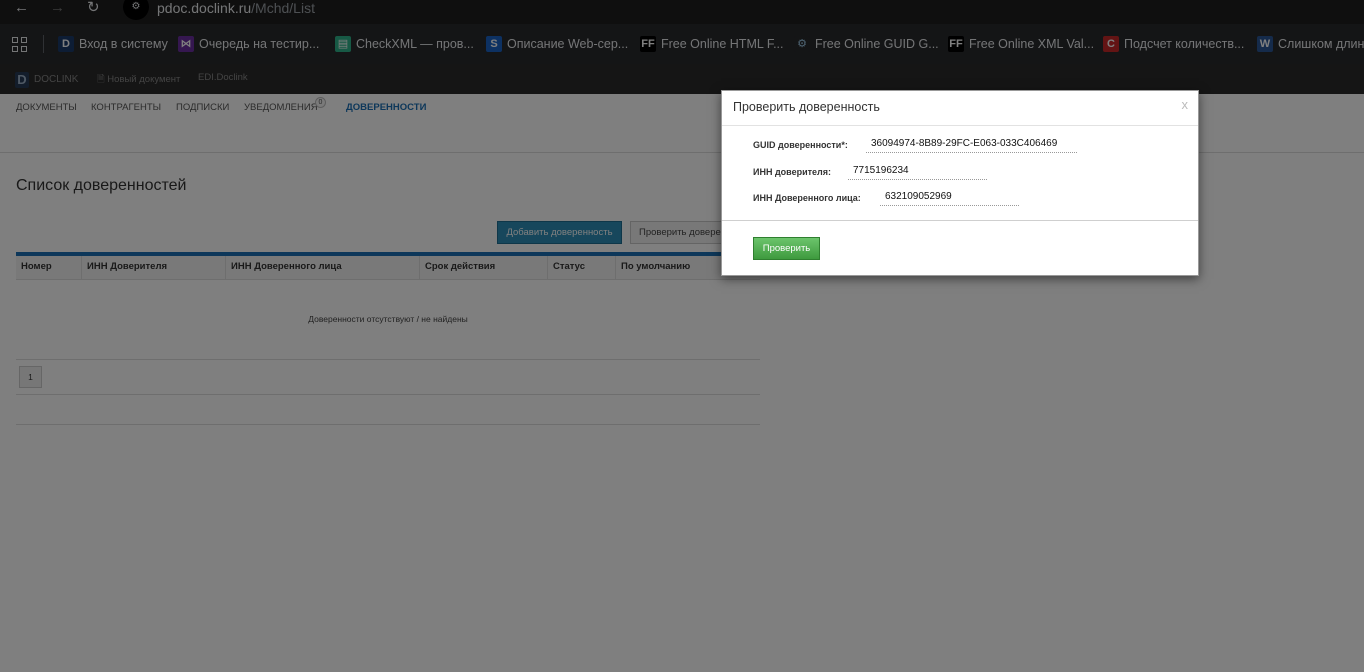 The width and height of the screenshot is (1364, 672). What do you see at coordinates (1185, 104) in the screenshot?
I see `close-icon: x` at bounding box center [1185, 104].